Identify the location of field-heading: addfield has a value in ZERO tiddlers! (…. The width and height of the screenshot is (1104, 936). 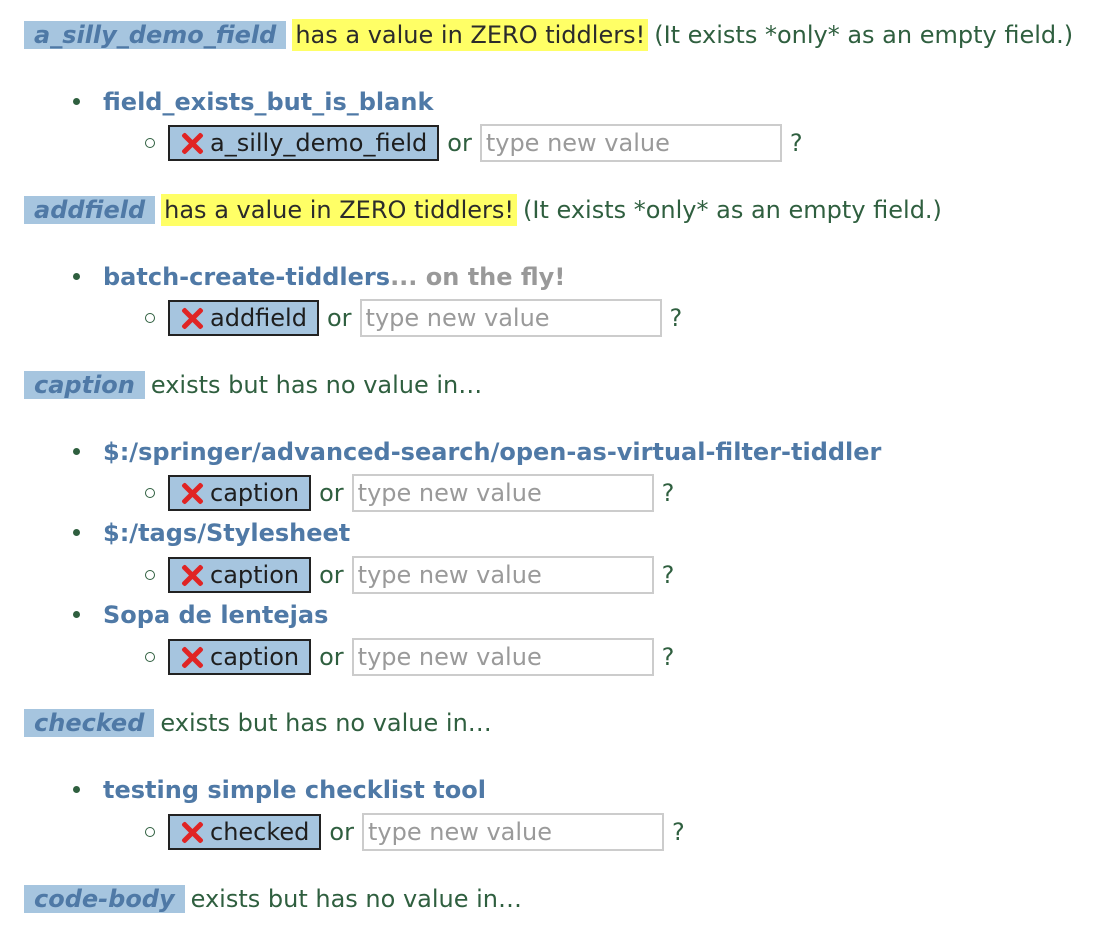
(483, 210).